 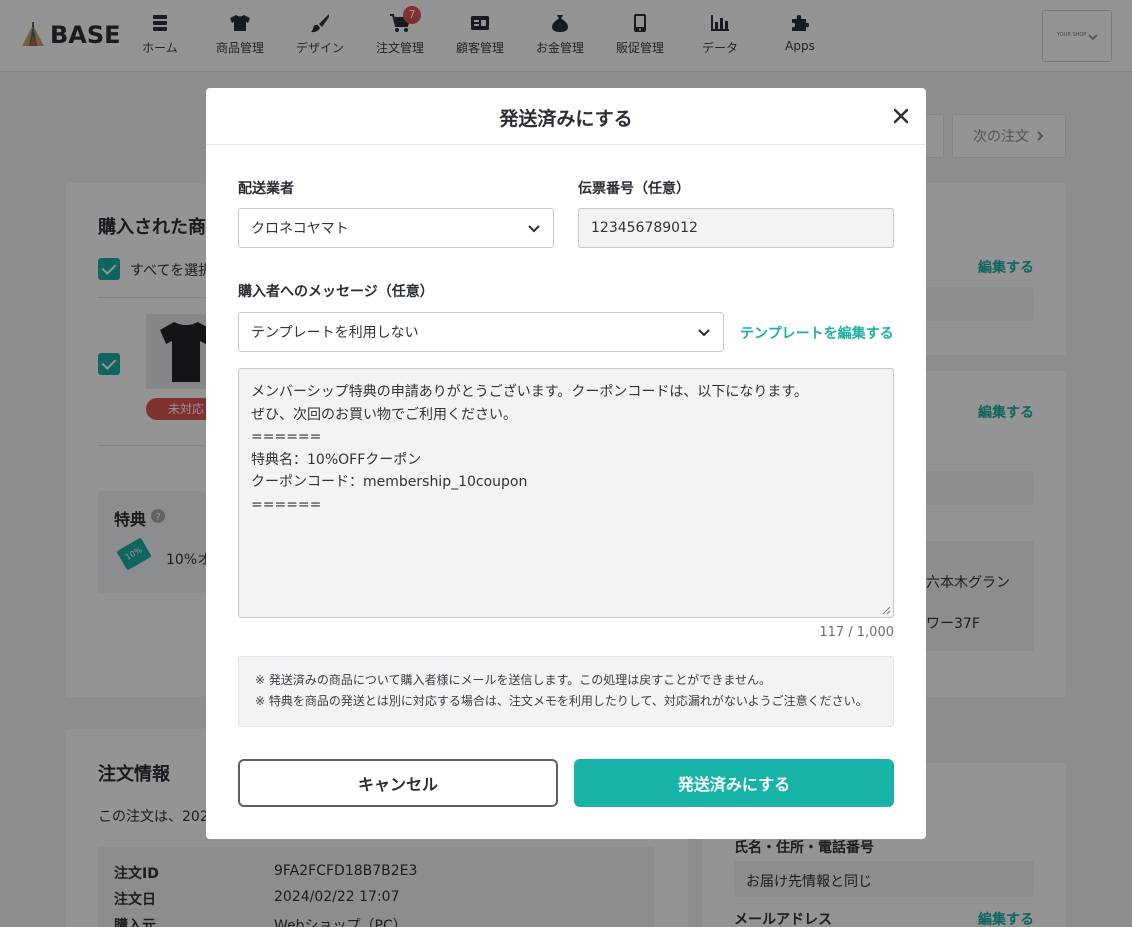 I want to click on char-counter: 117 / 1,000, so click(x=856, y=632).